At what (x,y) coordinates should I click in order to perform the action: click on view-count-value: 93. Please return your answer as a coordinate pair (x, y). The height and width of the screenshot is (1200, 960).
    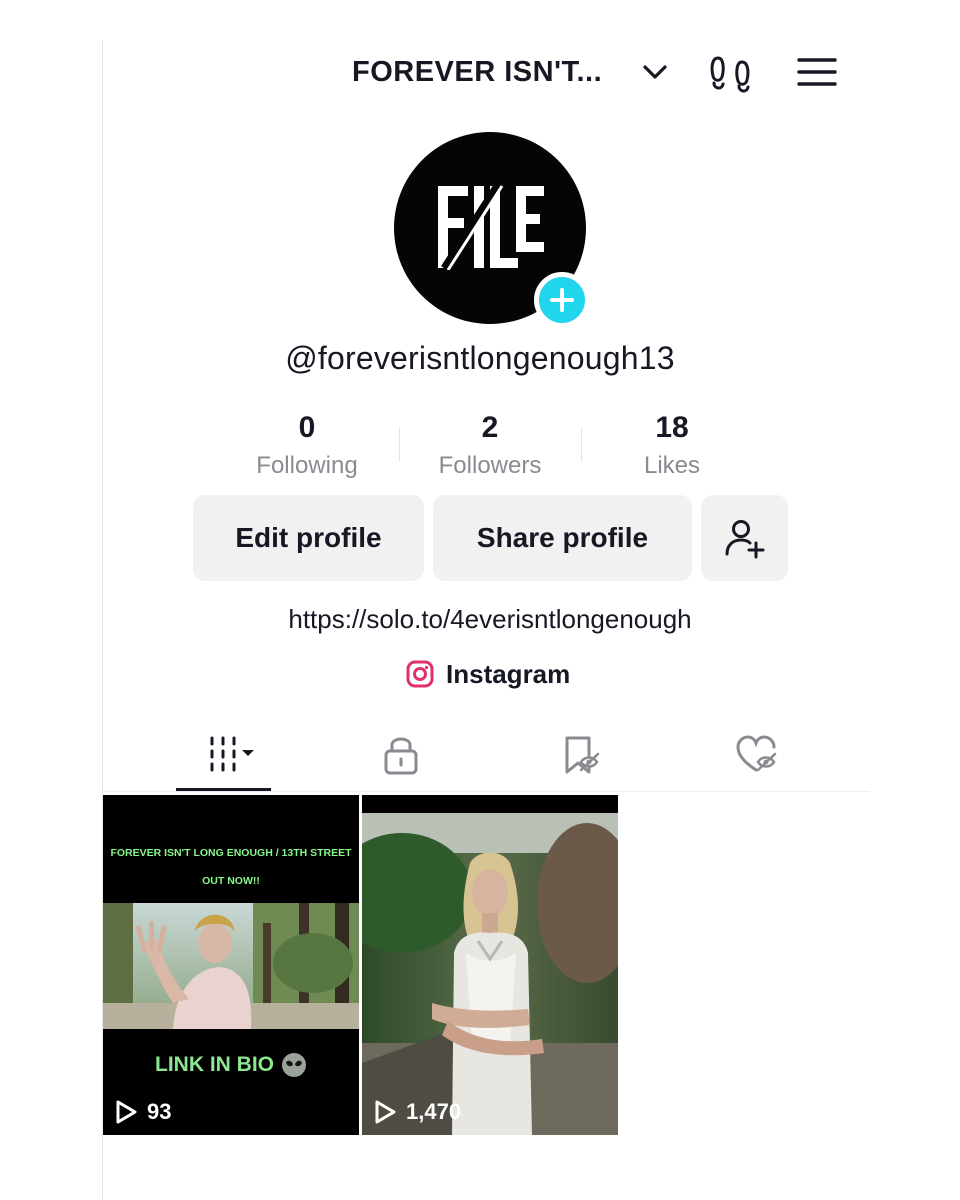
    Looking at the image, I should click on (159, 1111).